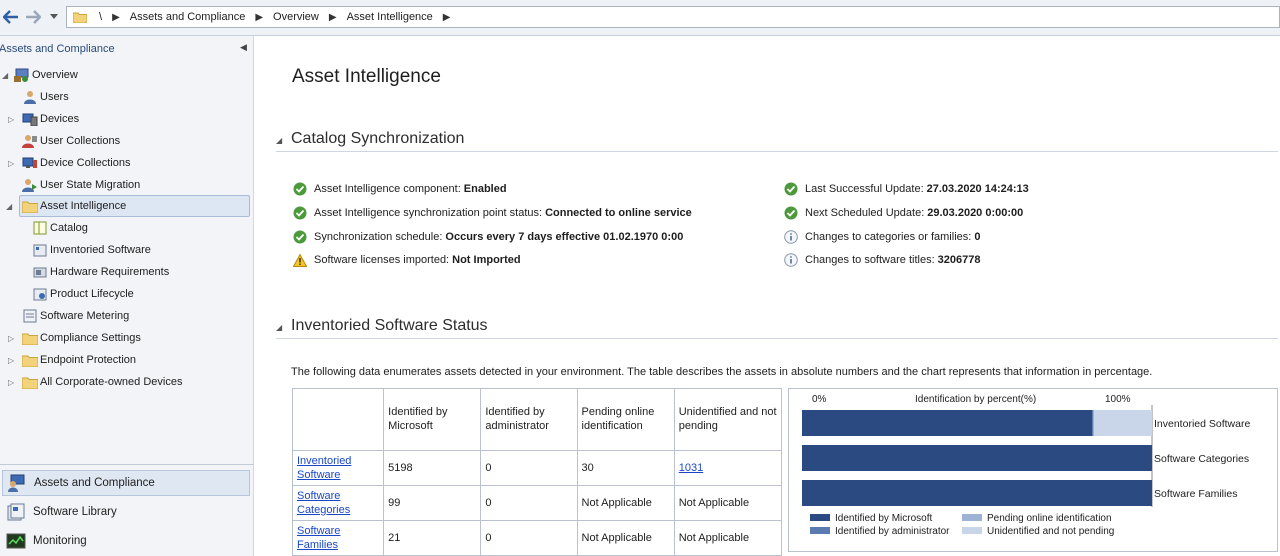 The height and width of the screenshot is (556, 1280). Describe the element at coordinates (777, 141) in the screenshot. I see `section-catalog-synchronization: ◢ Catalog Synchronization` at that location.